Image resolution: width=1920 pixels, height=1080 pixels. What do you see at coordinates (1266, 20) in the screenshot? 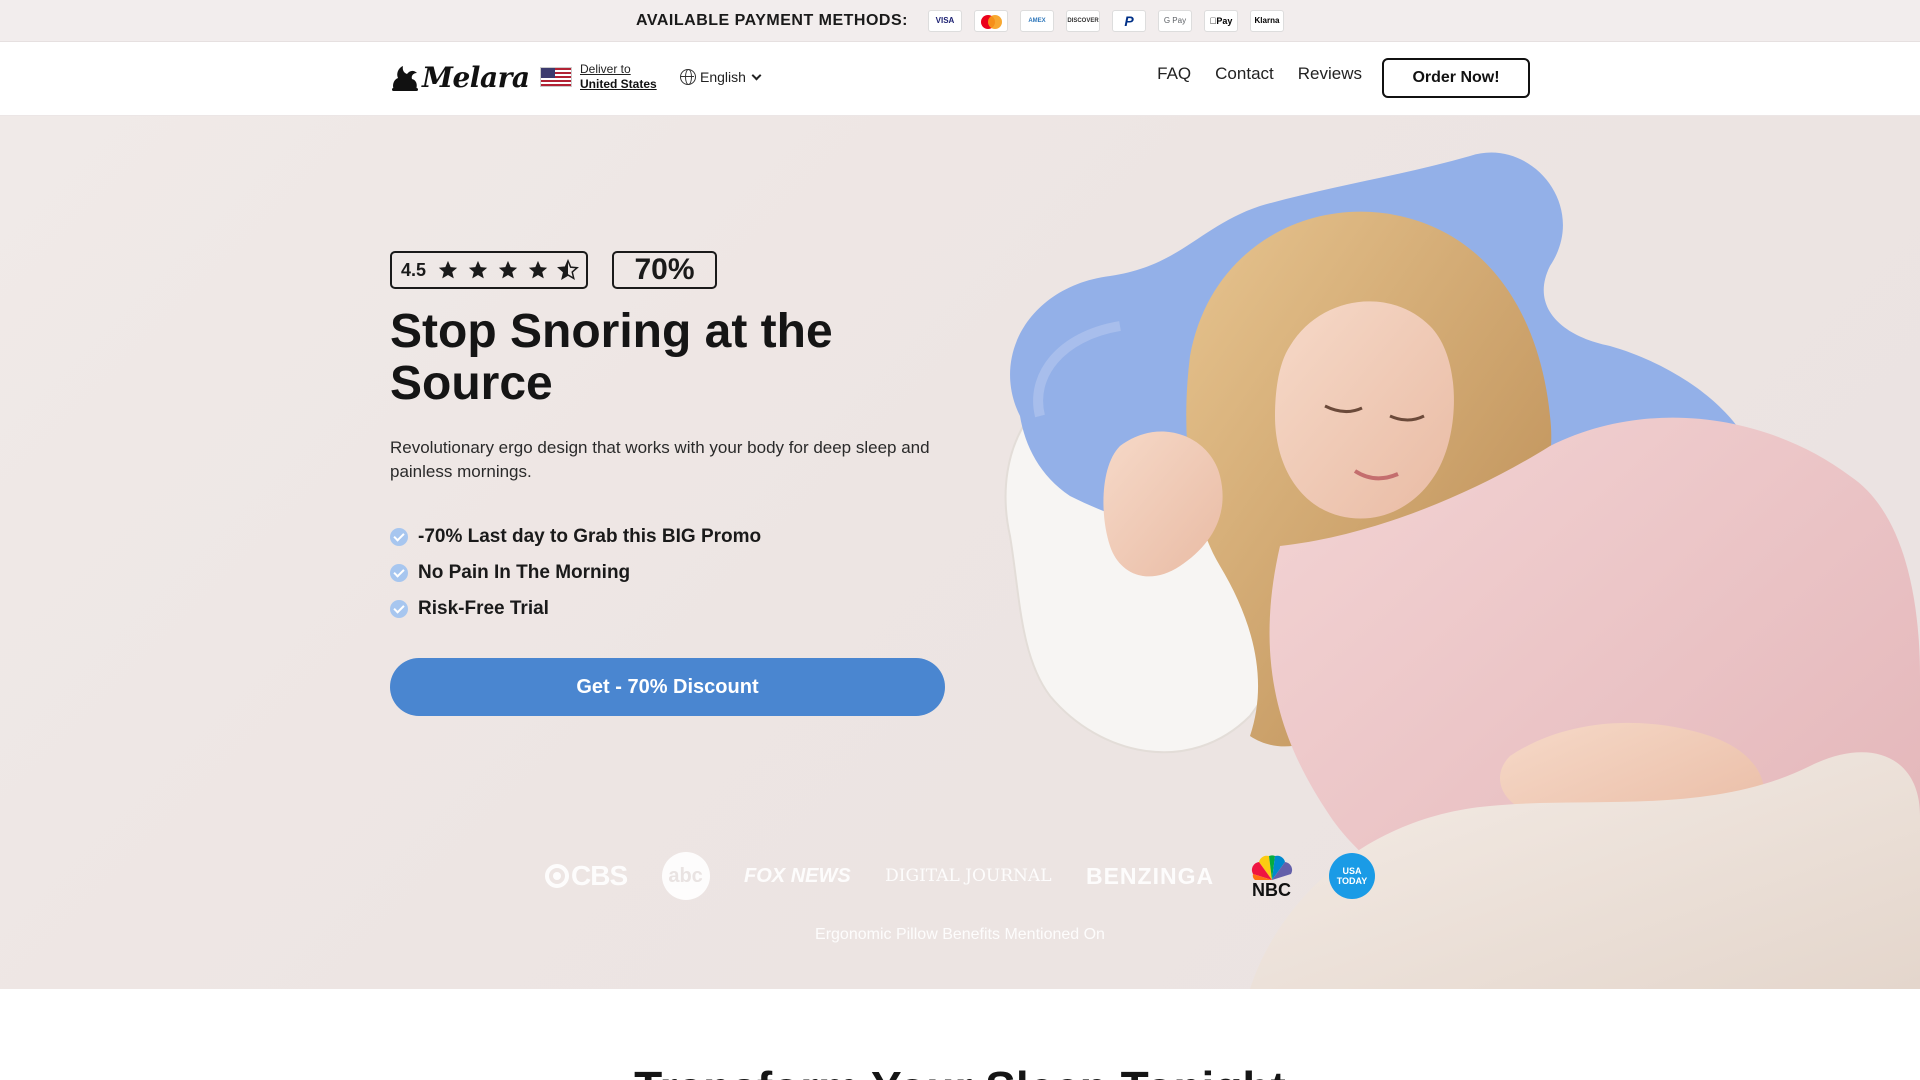
I see `klarna-icon: Klarna` at bounding box center [1266, 20].